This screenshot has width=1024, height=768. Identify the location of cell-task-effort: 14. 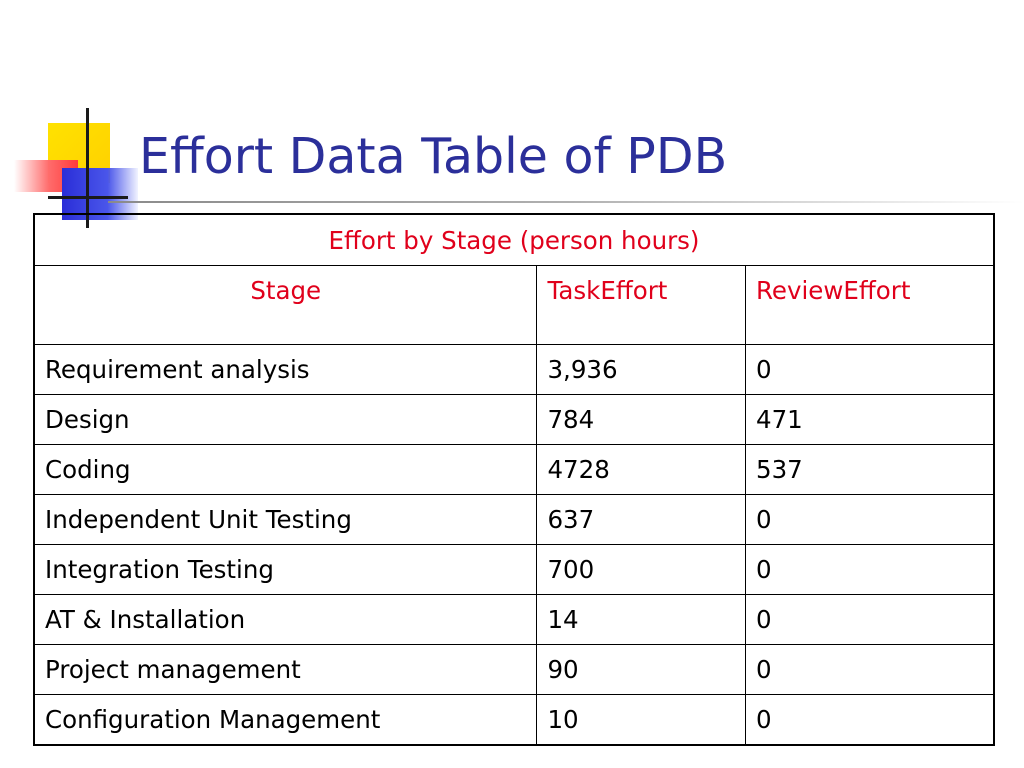
(641, 619).